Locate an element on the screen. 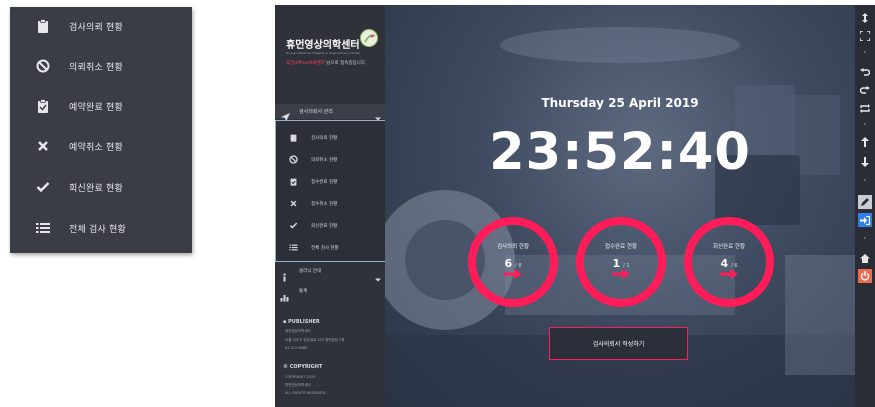 Image resolution: width=875 pixels, height=407 pixels. power-icon is located at coordinates (865, 276).